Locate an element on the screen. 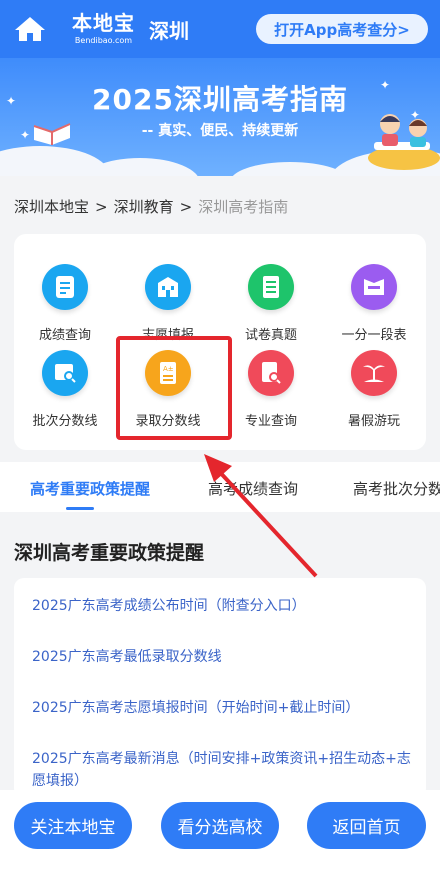 Image resolution: width=440 pixels, height=873 pixels. grid-item-summer-travel: 暑假游玩 is located at coordinates (374, 389).